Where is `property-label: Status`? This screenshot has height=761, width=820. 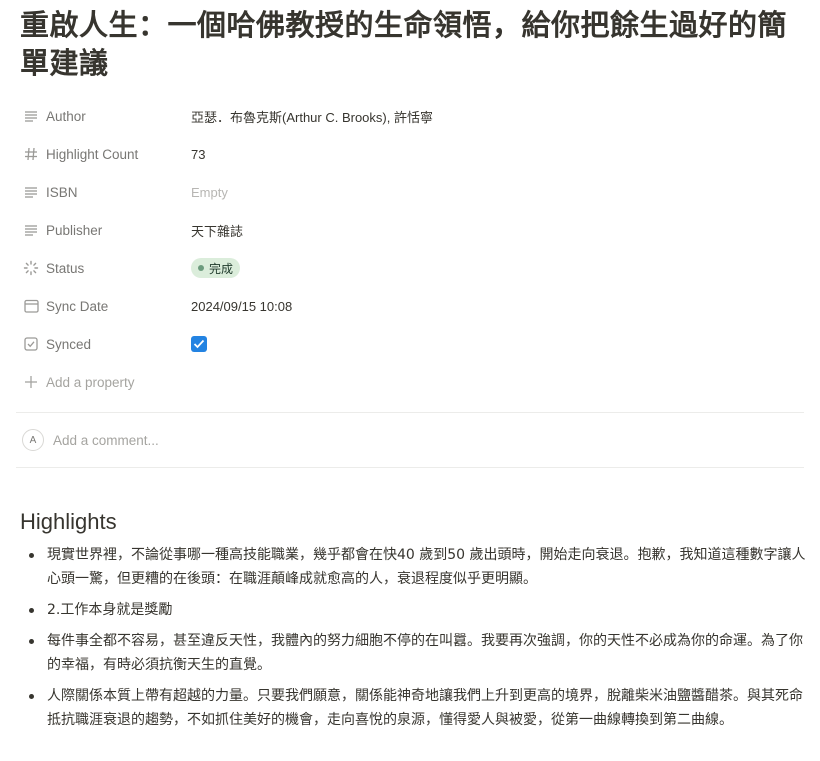 property-label: Status is located at coordinates (65, 268).